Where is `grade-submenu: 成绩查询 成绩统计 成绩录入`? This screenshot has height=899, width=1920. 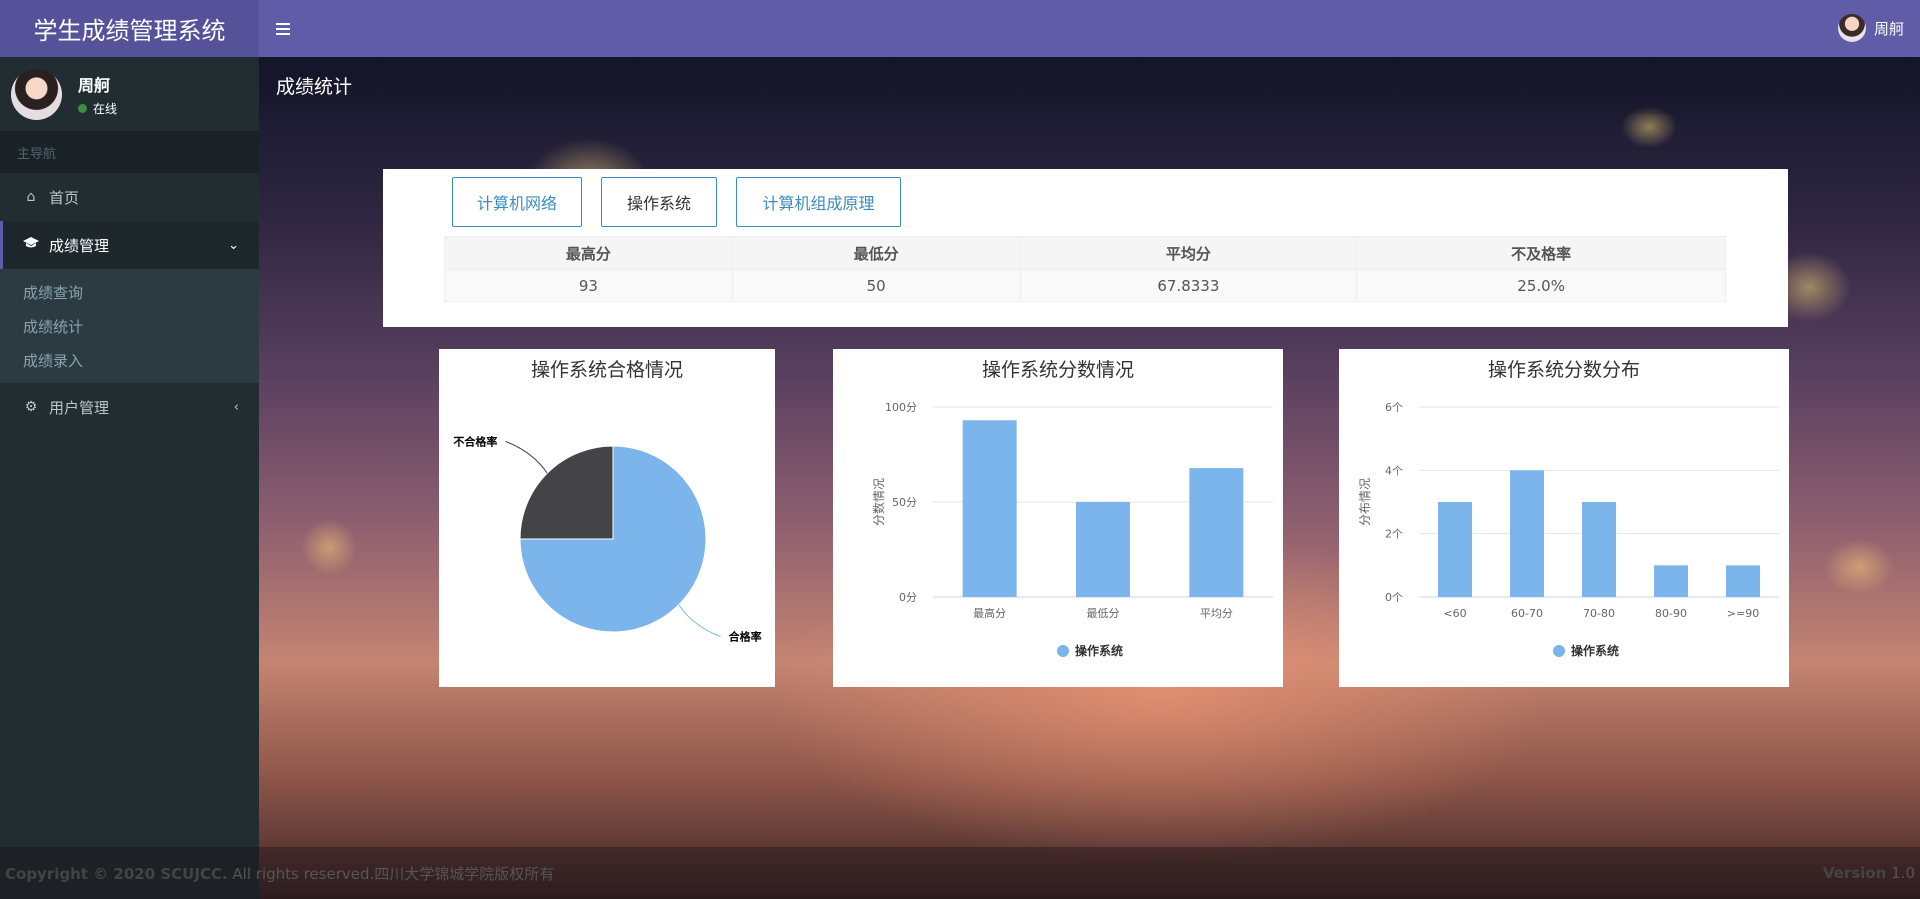 grade-submenu: 成绩查询 成绩统计 成绩录入 is located at coordinates (129, 326).